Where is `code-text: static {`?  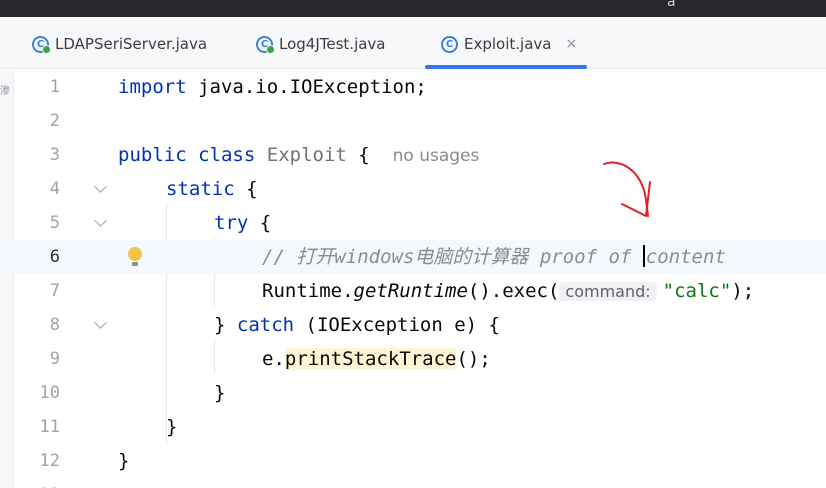
code-text: static { is located at coordinates (212, 189).